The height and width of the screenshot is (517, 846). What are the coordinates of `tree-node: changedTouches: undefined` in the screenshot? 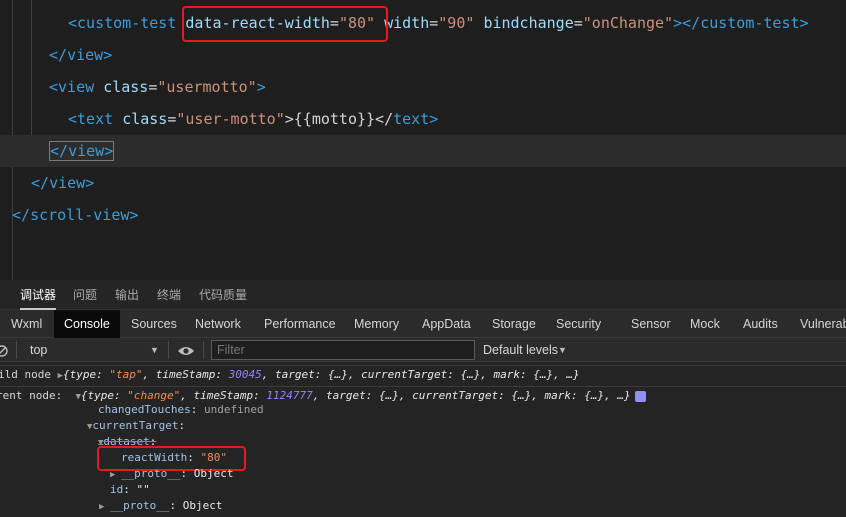 It's located at (181, 410).